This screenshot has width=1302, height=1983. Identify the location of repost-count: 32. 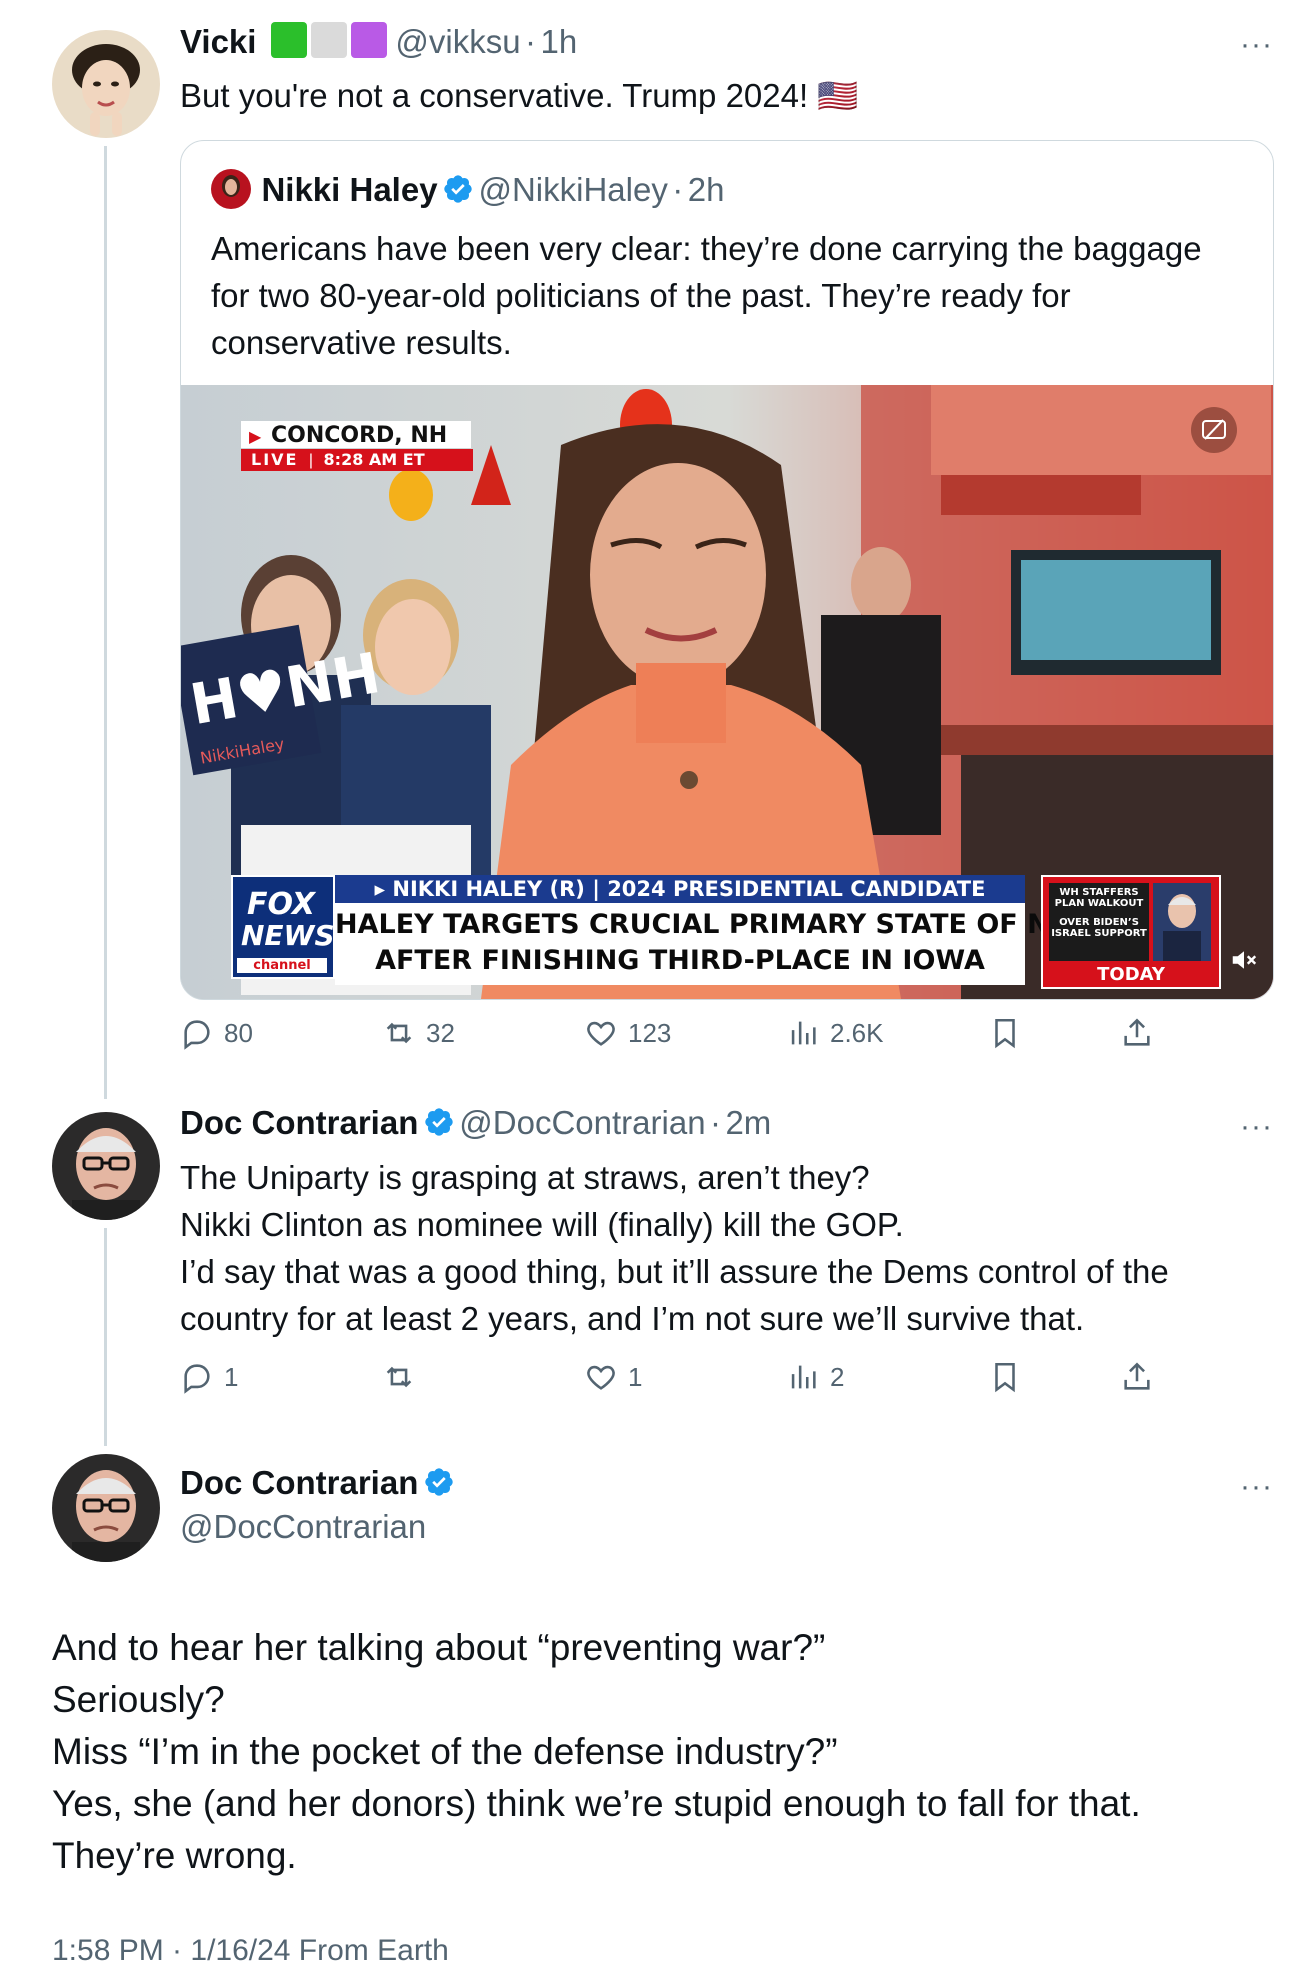
(440, 1032).